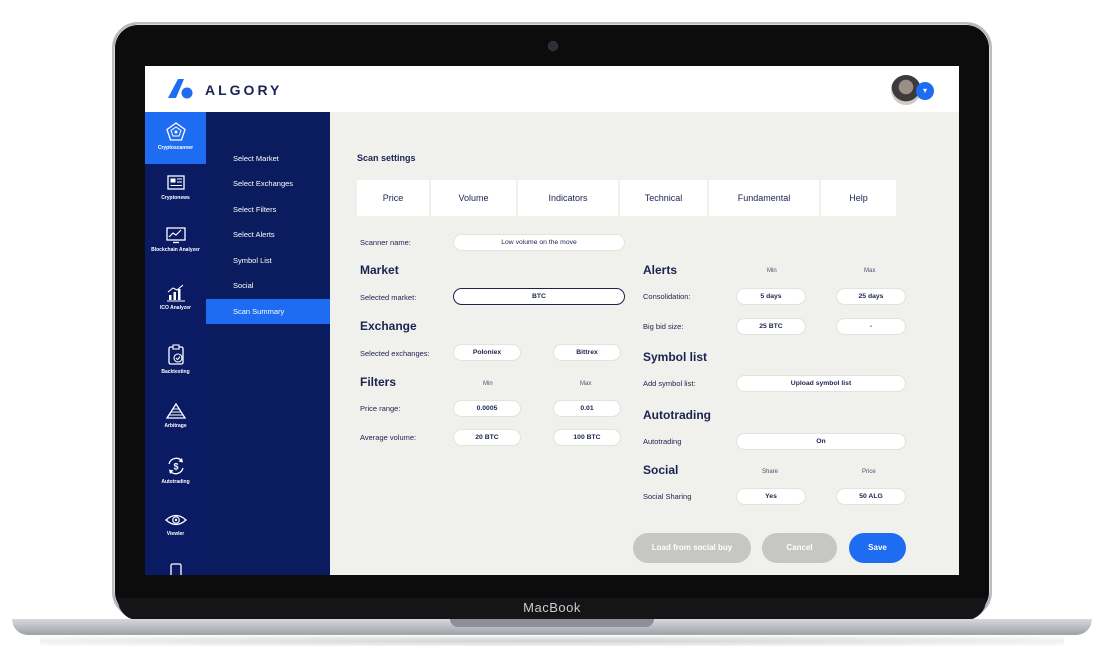  I want to click on rail-item-autotrading: $ Autotrading, so click(175, 473).